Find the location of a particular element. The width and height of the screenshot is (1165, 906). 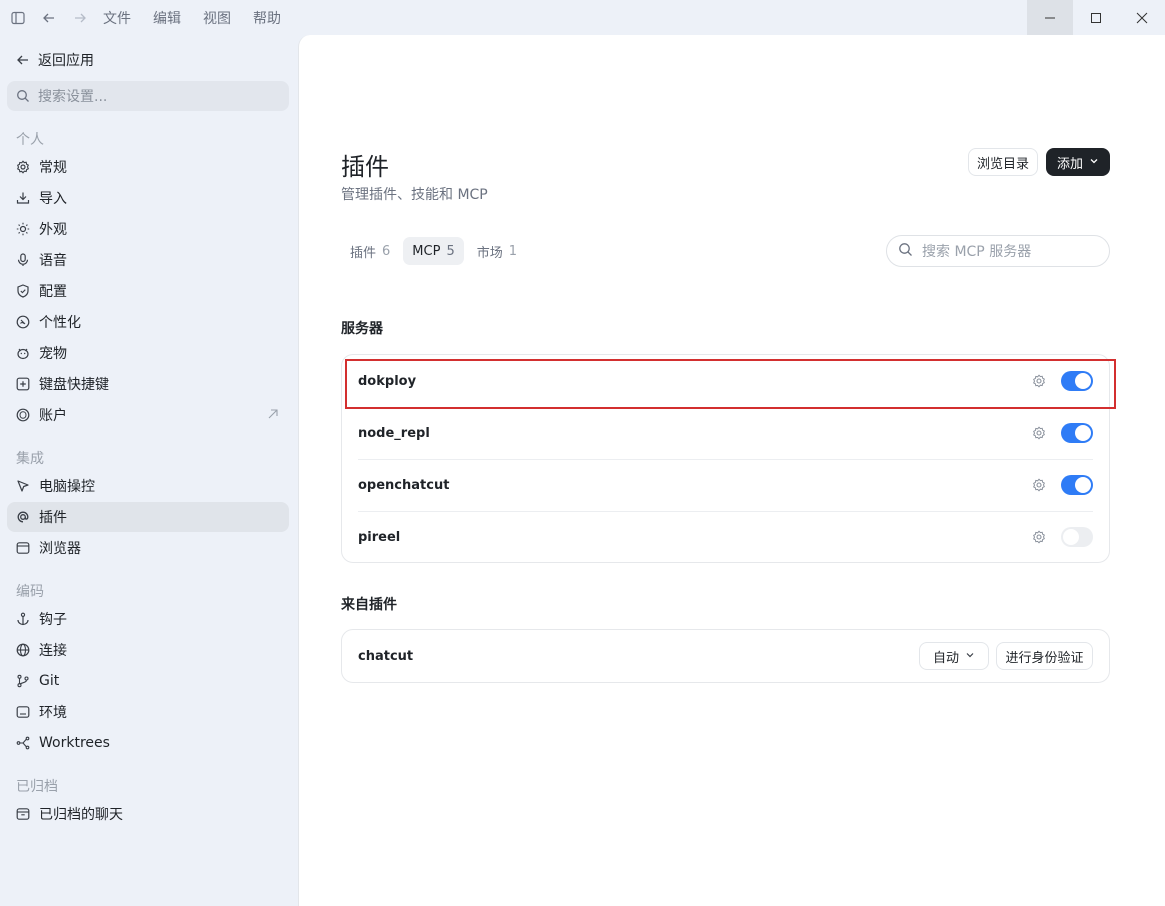

browse-catalog-button: 浏览目录 is located at coordinates (1003, 162).